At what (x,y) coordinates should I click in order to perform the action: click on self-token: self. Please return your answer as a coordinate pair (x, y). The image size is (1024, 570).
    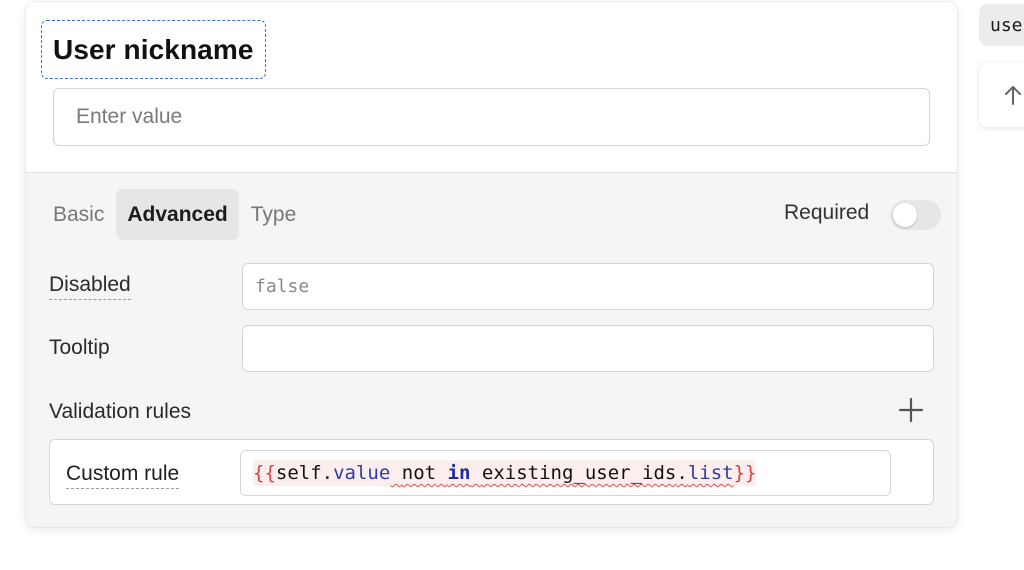
    Looking at the image, I should click on (298, 473).